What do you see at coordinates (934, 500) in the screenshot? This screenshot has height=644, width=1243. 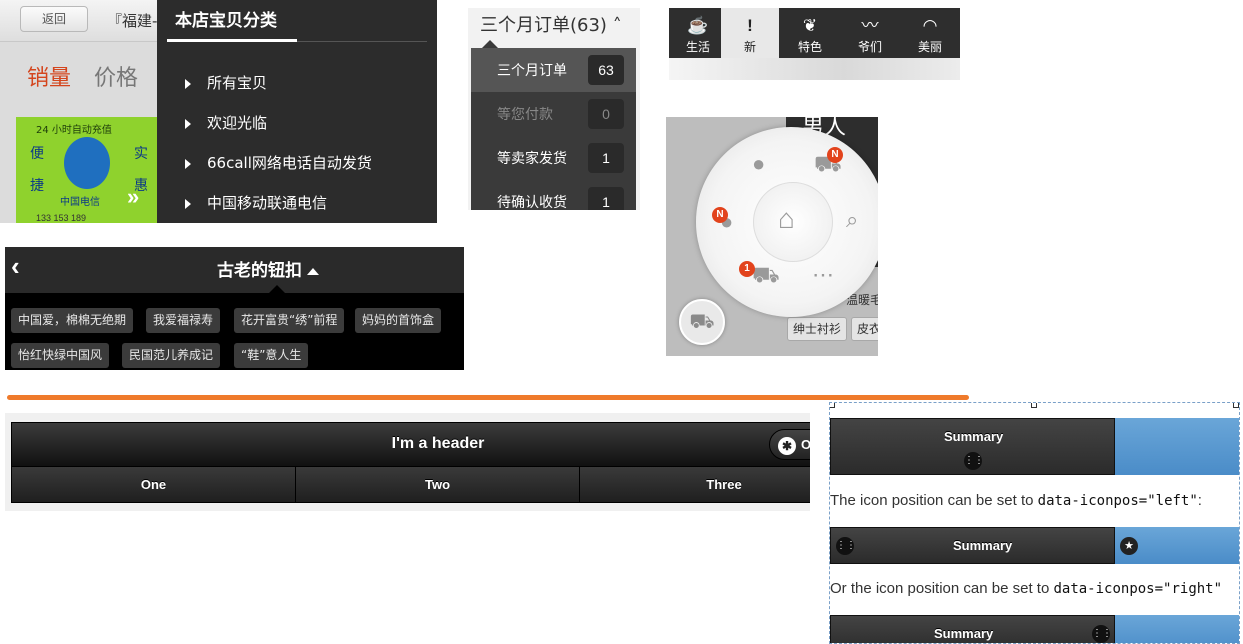 I see `text-prefix: The icon position can be set to` at bounding box center [934, 500].